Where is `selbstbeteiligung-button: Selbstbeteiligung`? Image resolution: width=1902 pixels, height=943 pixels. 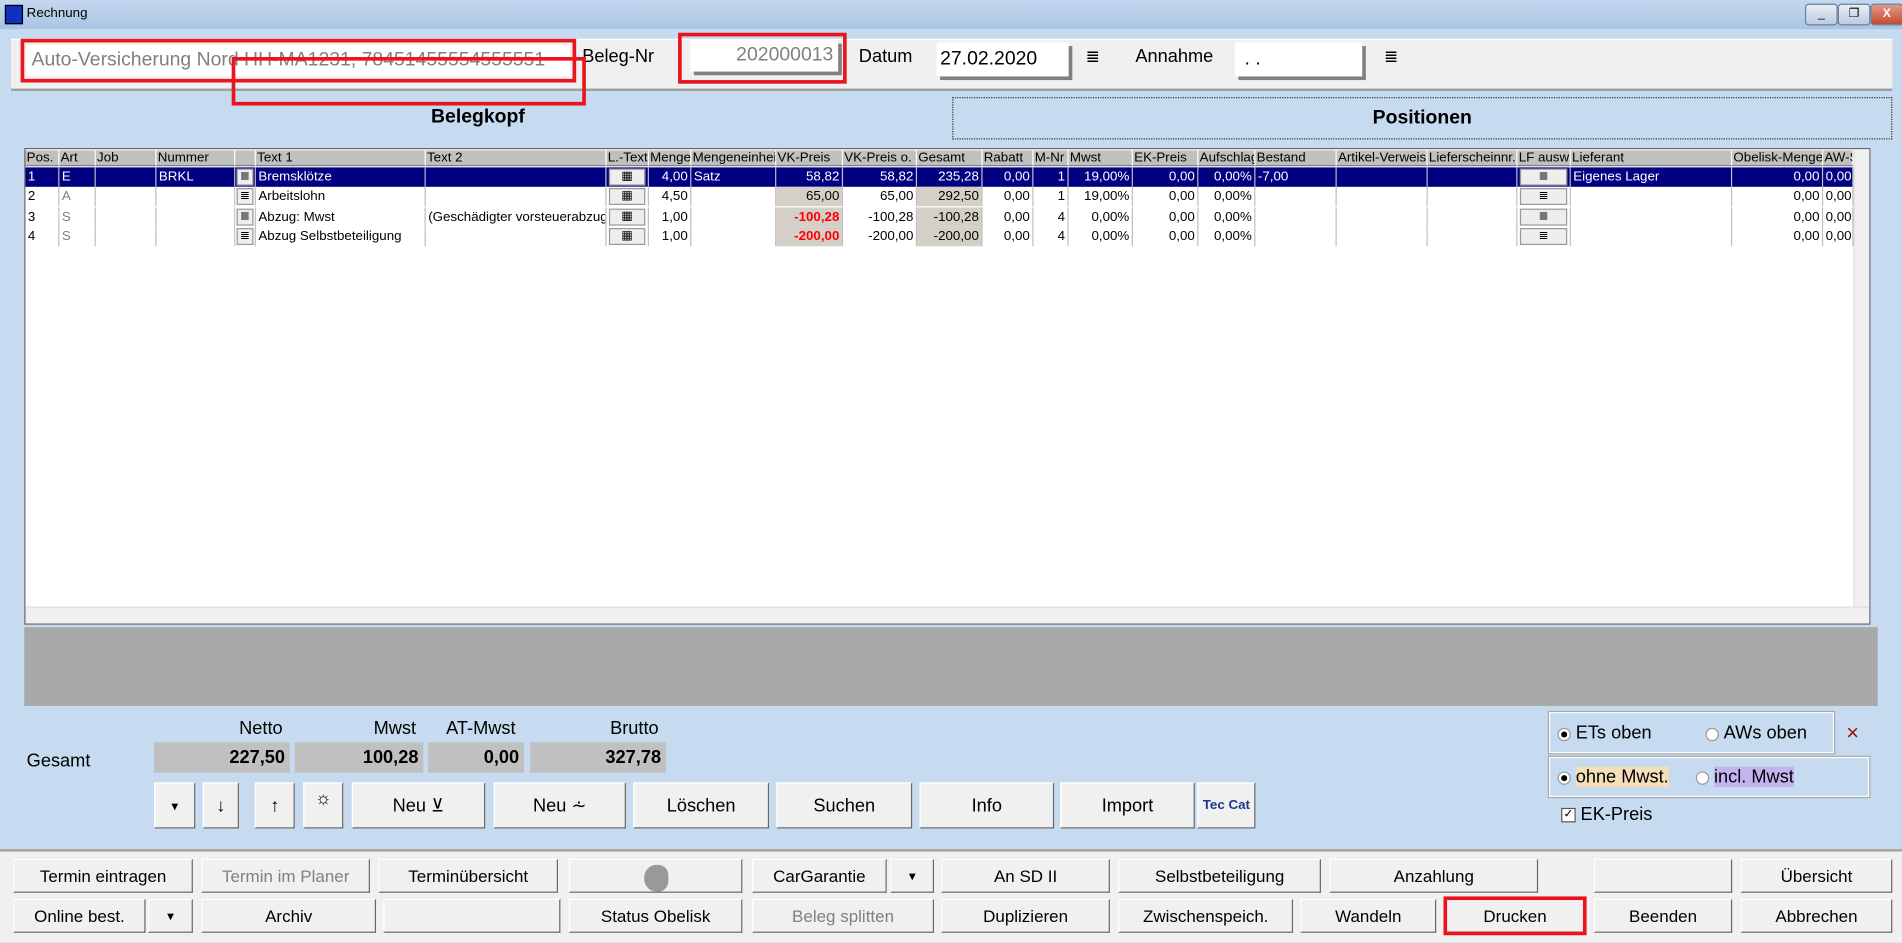 selbstbeteiligung-button: Selbstbeteiligung is located at coordinates (1219, 875).